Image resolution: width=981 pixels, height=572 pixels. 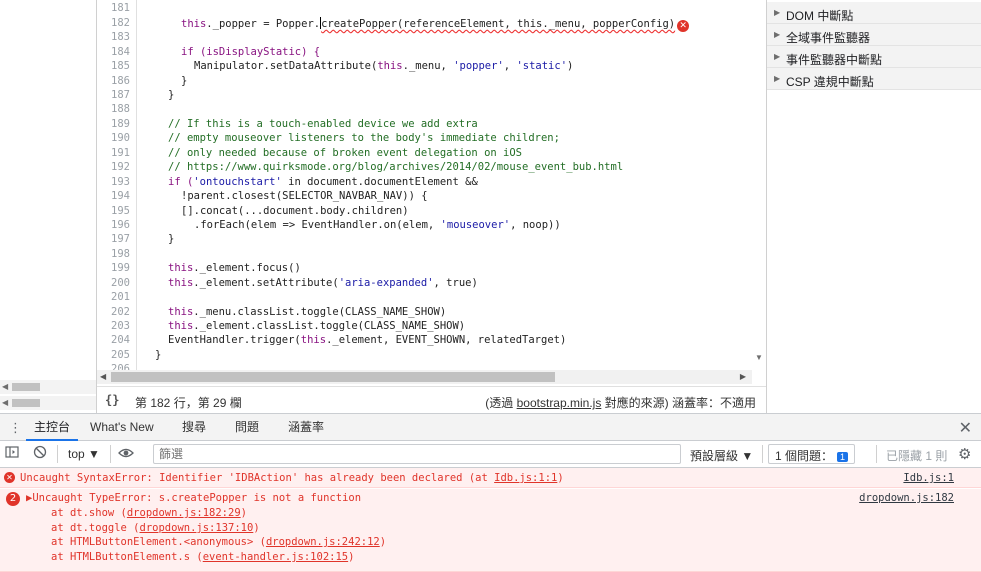 I want to click on stack-frame-link: event-handler.js:102:15, so click(x=275, y=557).